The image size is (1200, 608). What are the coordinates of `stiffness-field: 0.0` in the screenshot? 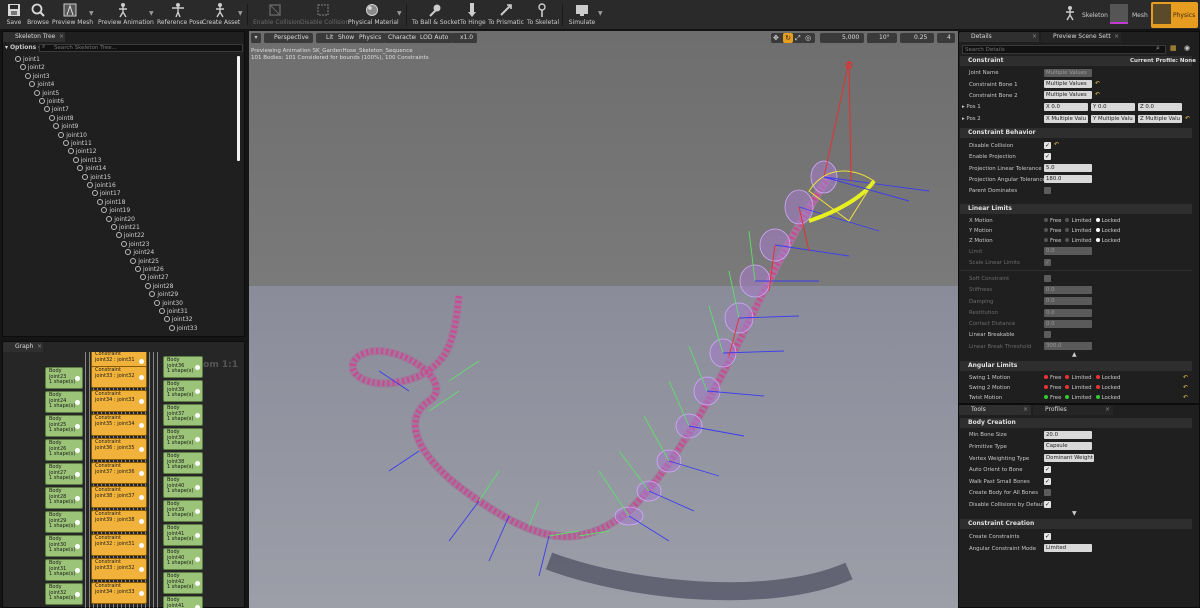 It's located at (1068, 290).